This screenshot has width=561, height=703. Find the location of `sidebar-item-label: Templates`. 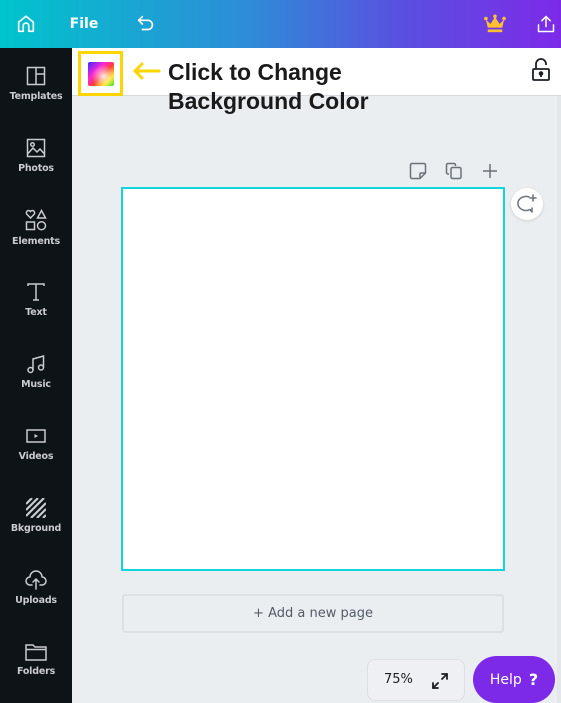

sidebar-item-label: Templates is located at coordinates (36, 96).